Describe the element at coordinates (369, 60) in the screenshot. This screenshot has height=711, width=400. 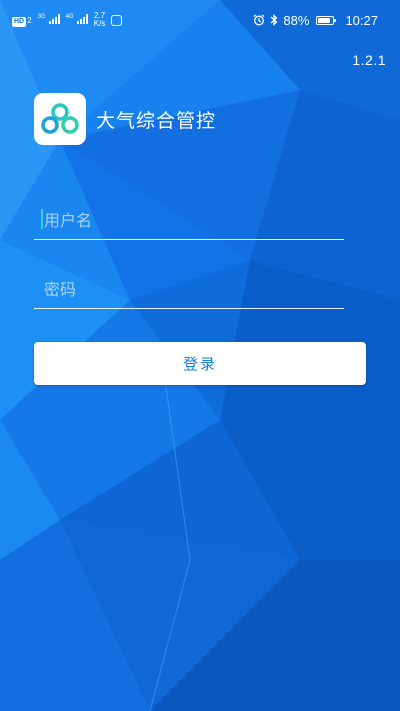
I see `version-label: 1.2.1` at that location.